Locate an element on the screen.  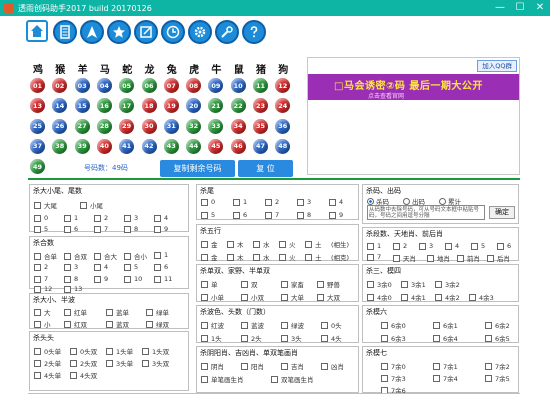
filter-checkbox: 土 is located at coordinates (313, 244).